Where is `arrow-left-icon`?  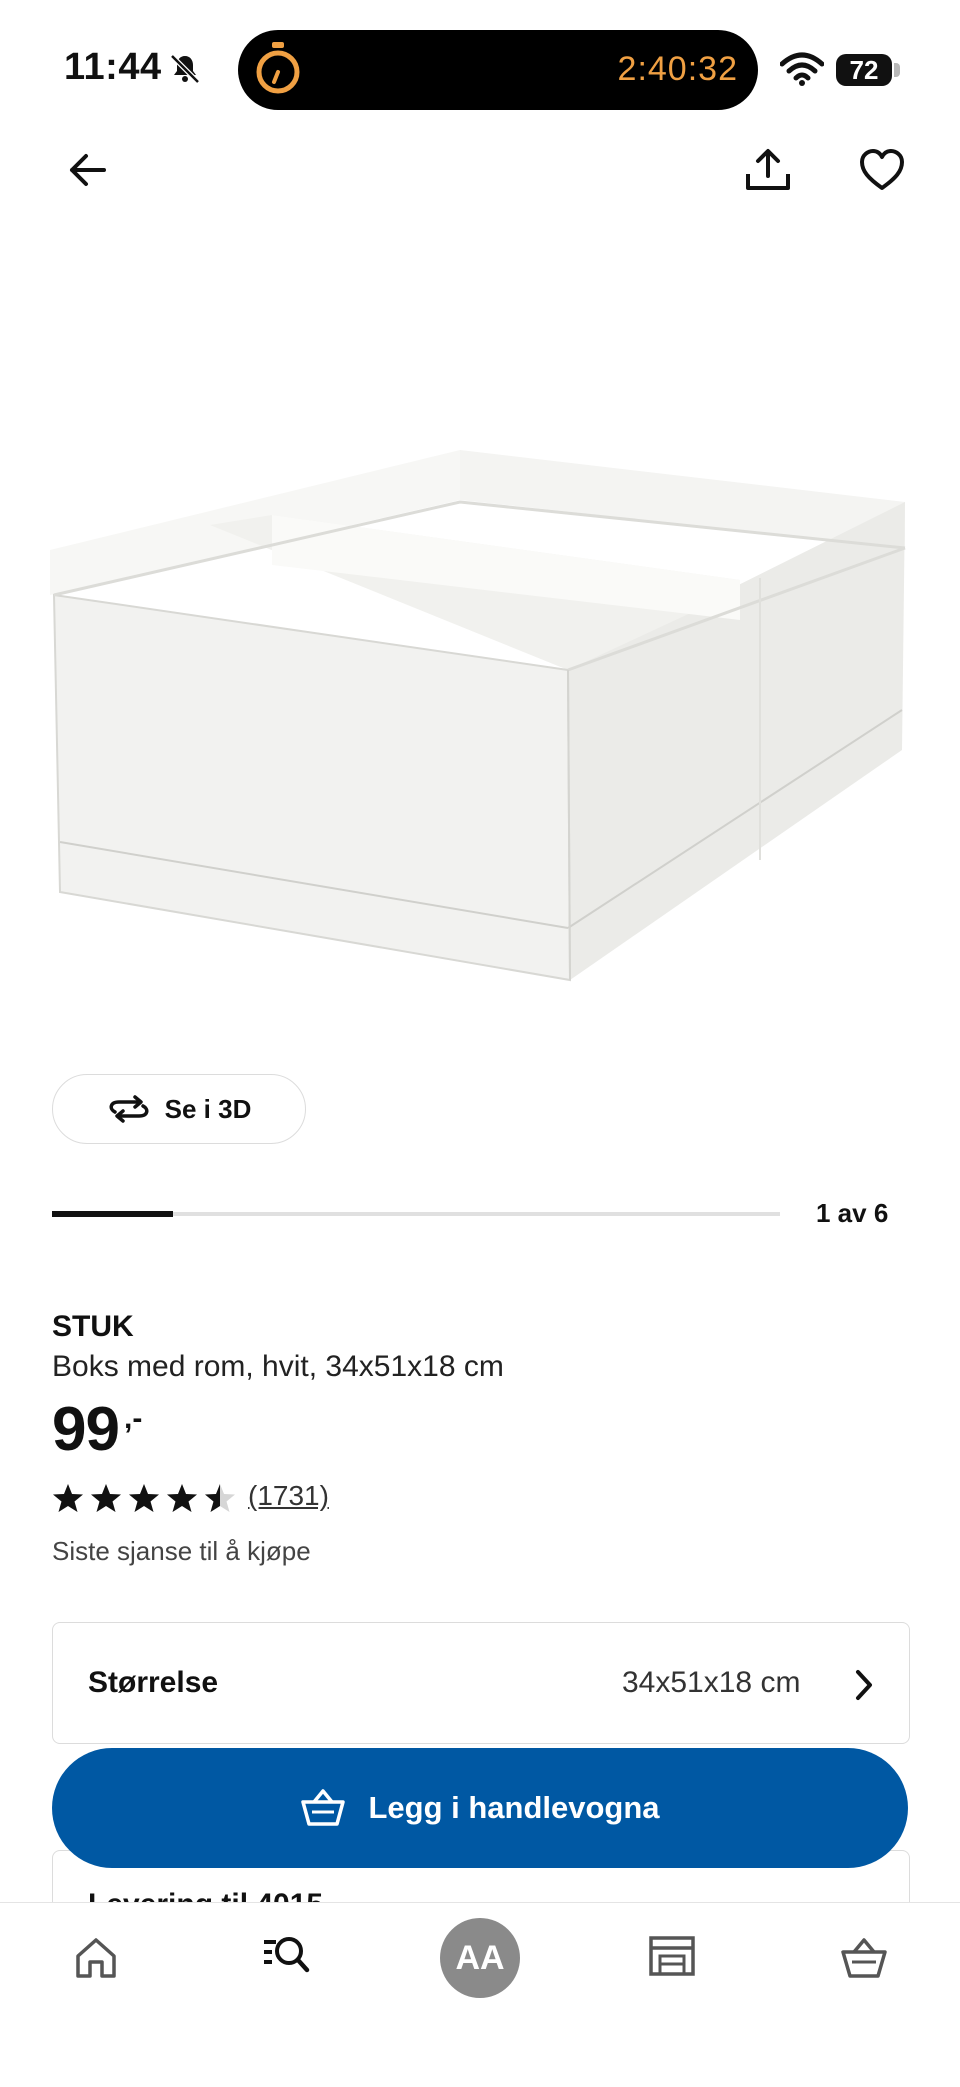
arrow-left-icon is located at coordinates (88, 170).